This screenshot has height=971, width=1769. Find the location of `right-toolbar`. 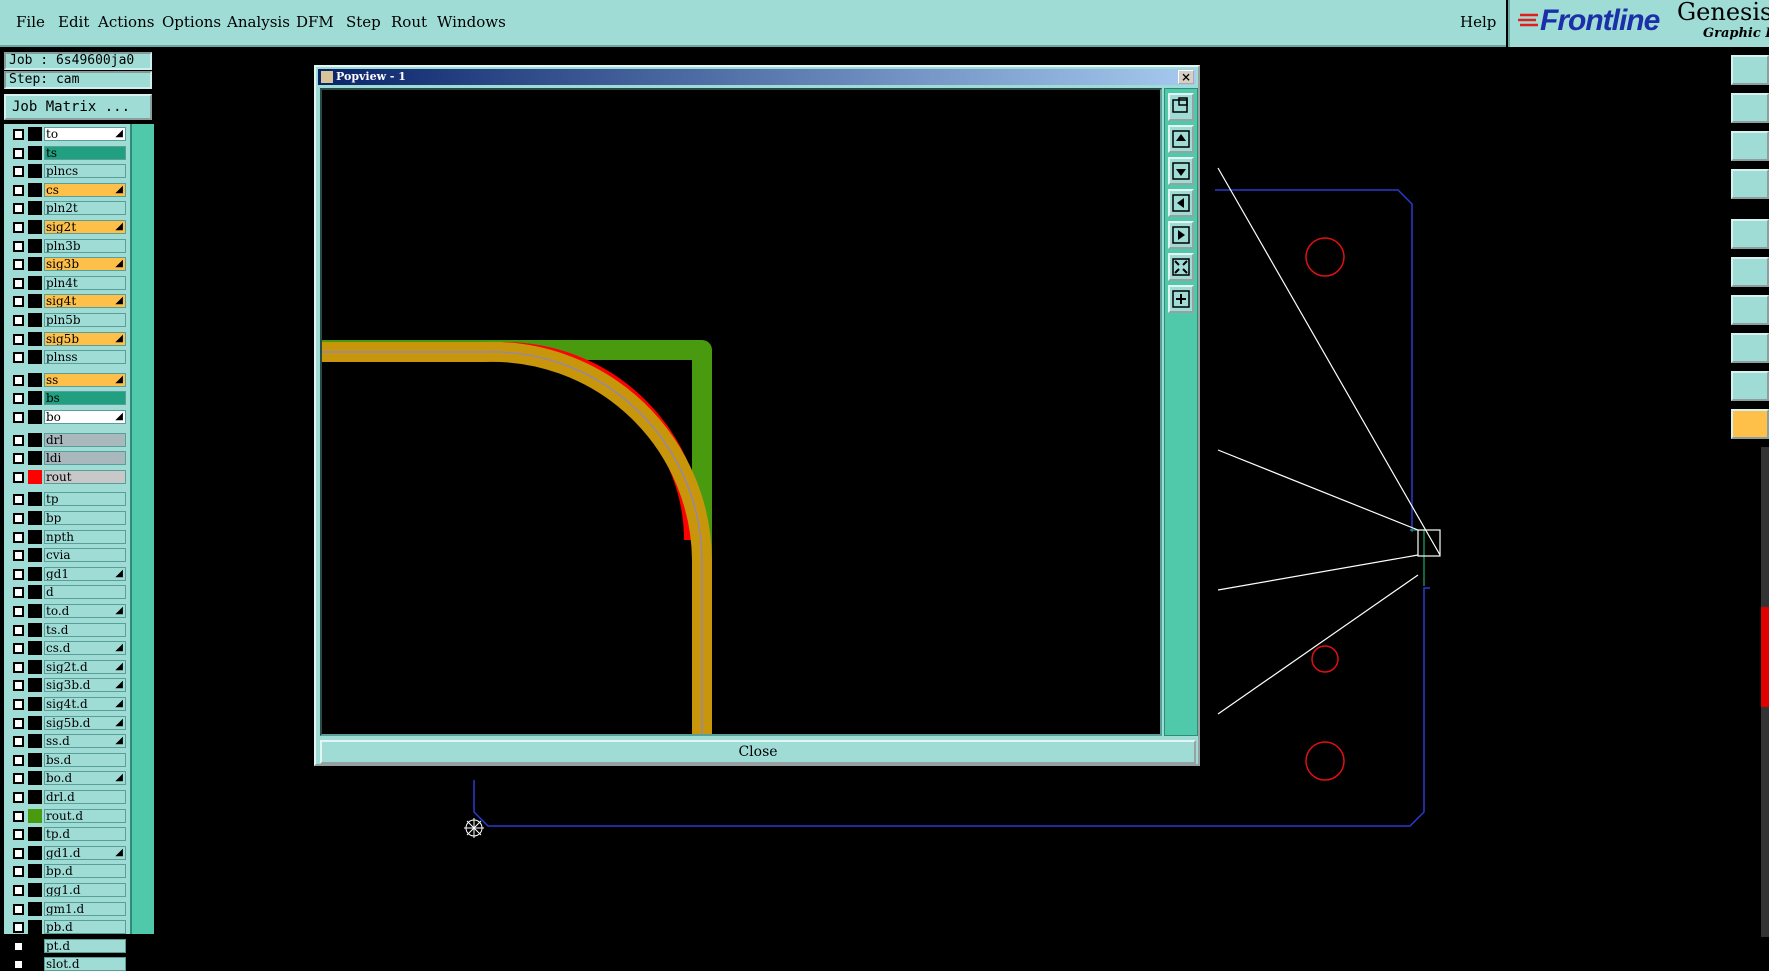

right-toolbar is located at coordinates (1750, 495).